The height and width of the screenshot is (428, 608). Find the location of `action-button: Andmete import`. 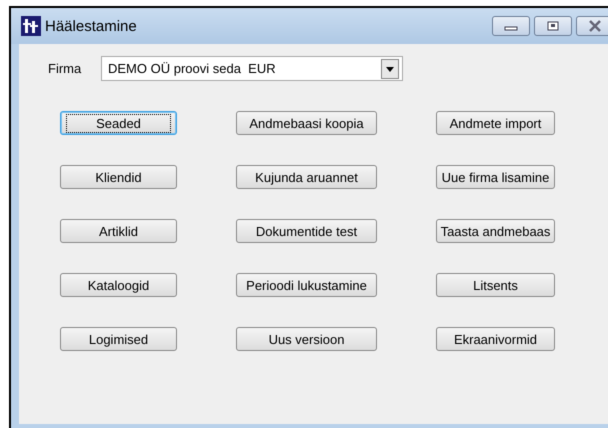

action-button: Andmete import is located at coordinates (495, 123).